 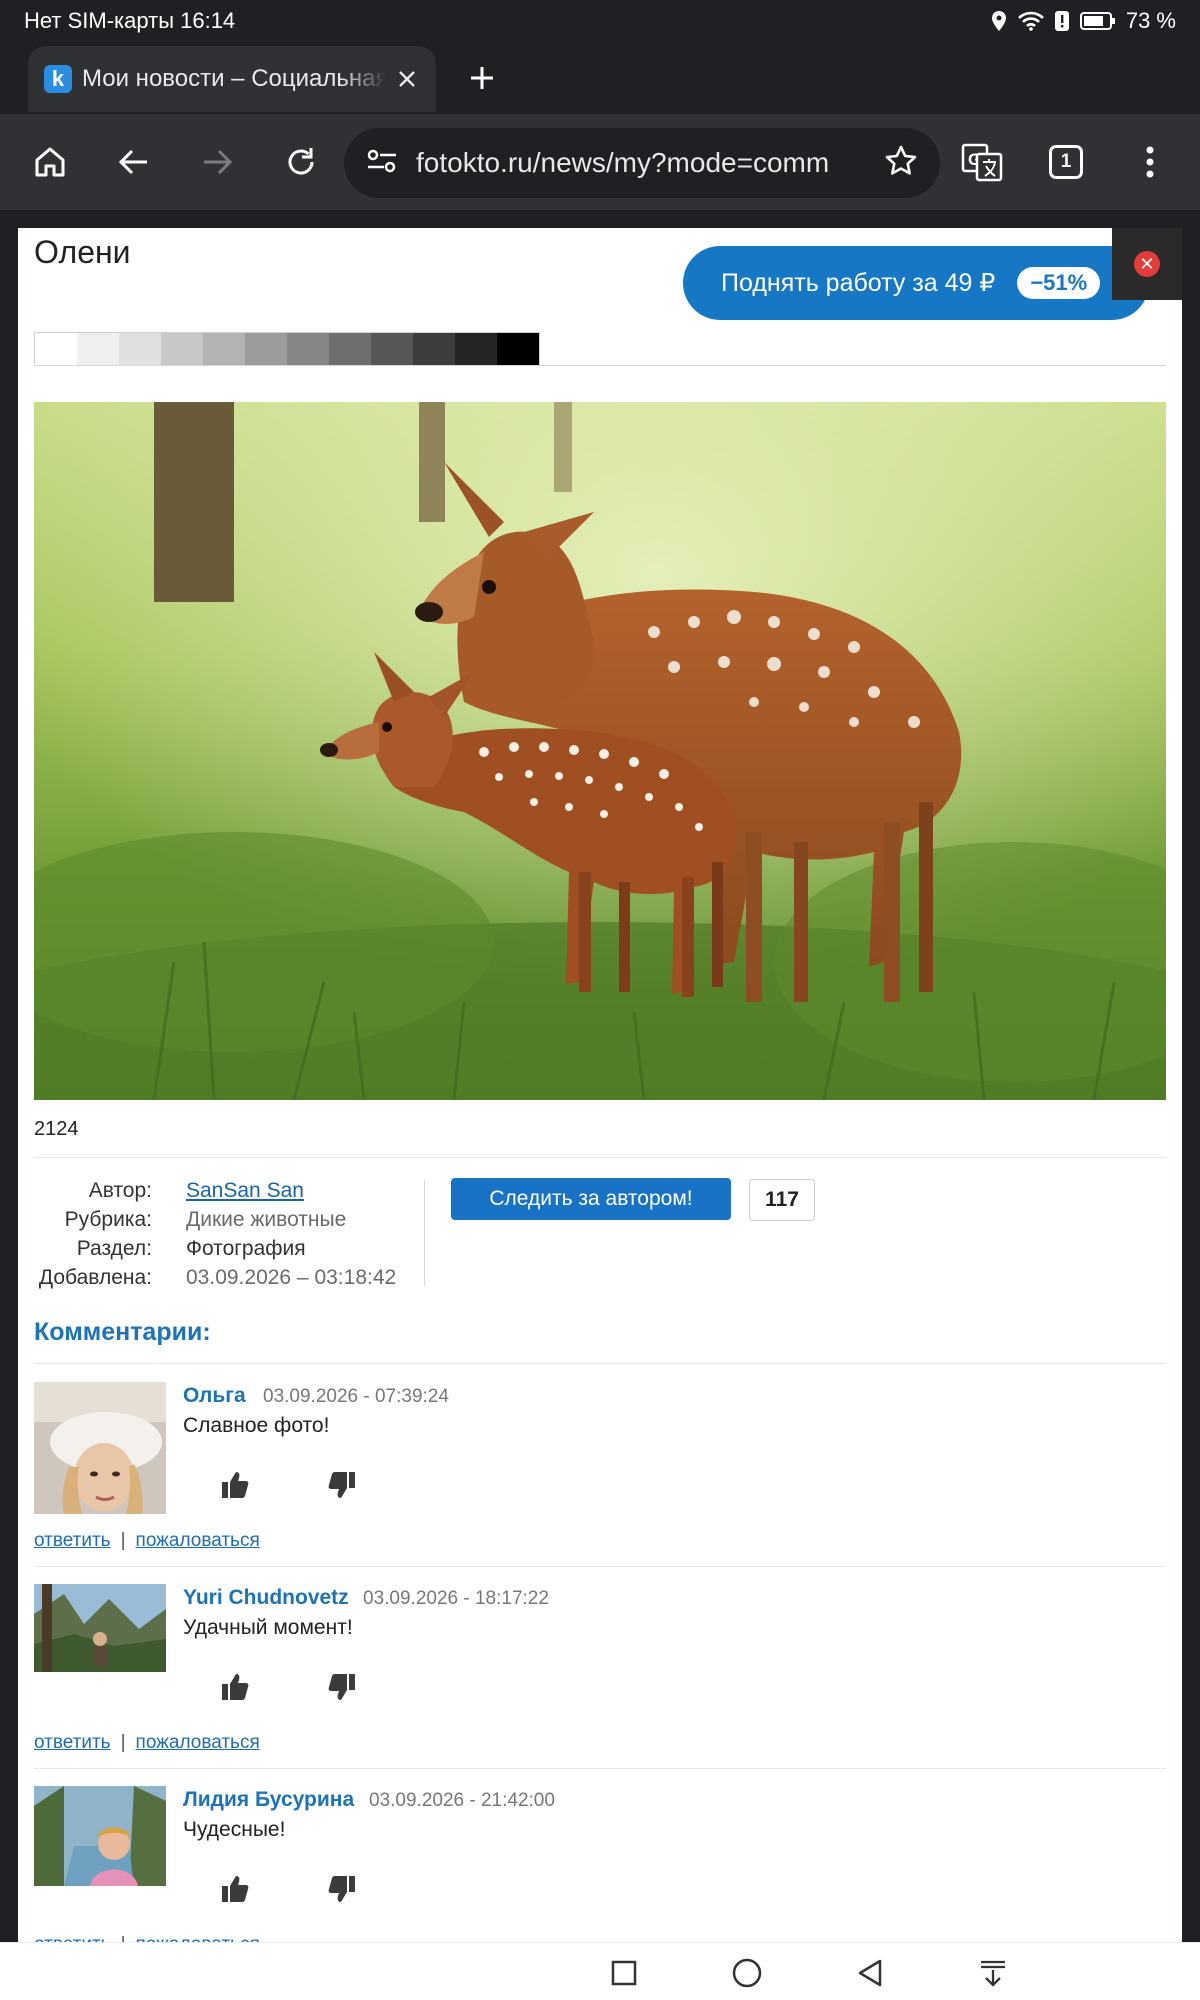 I want to click on back-triangle-icon, so click(x=870, y=1973).